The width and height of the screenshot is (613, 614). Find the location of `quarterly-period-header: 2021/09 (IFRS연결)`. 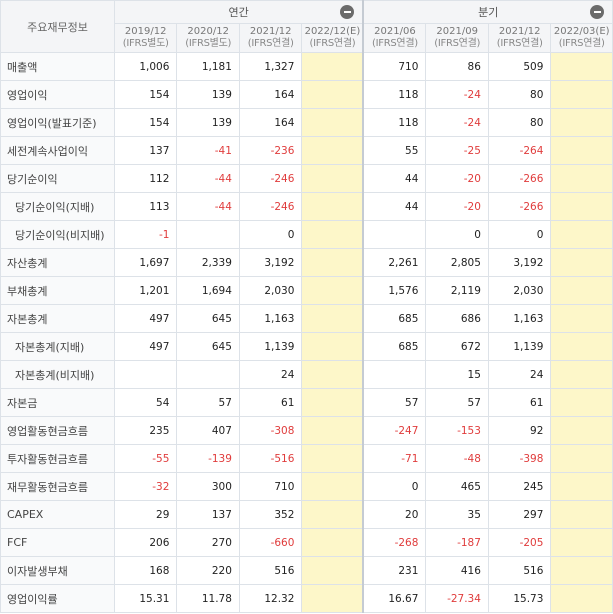

quarterly-period-header: 2021/09 (IFRS연결) is located at coordinates (457, 38).